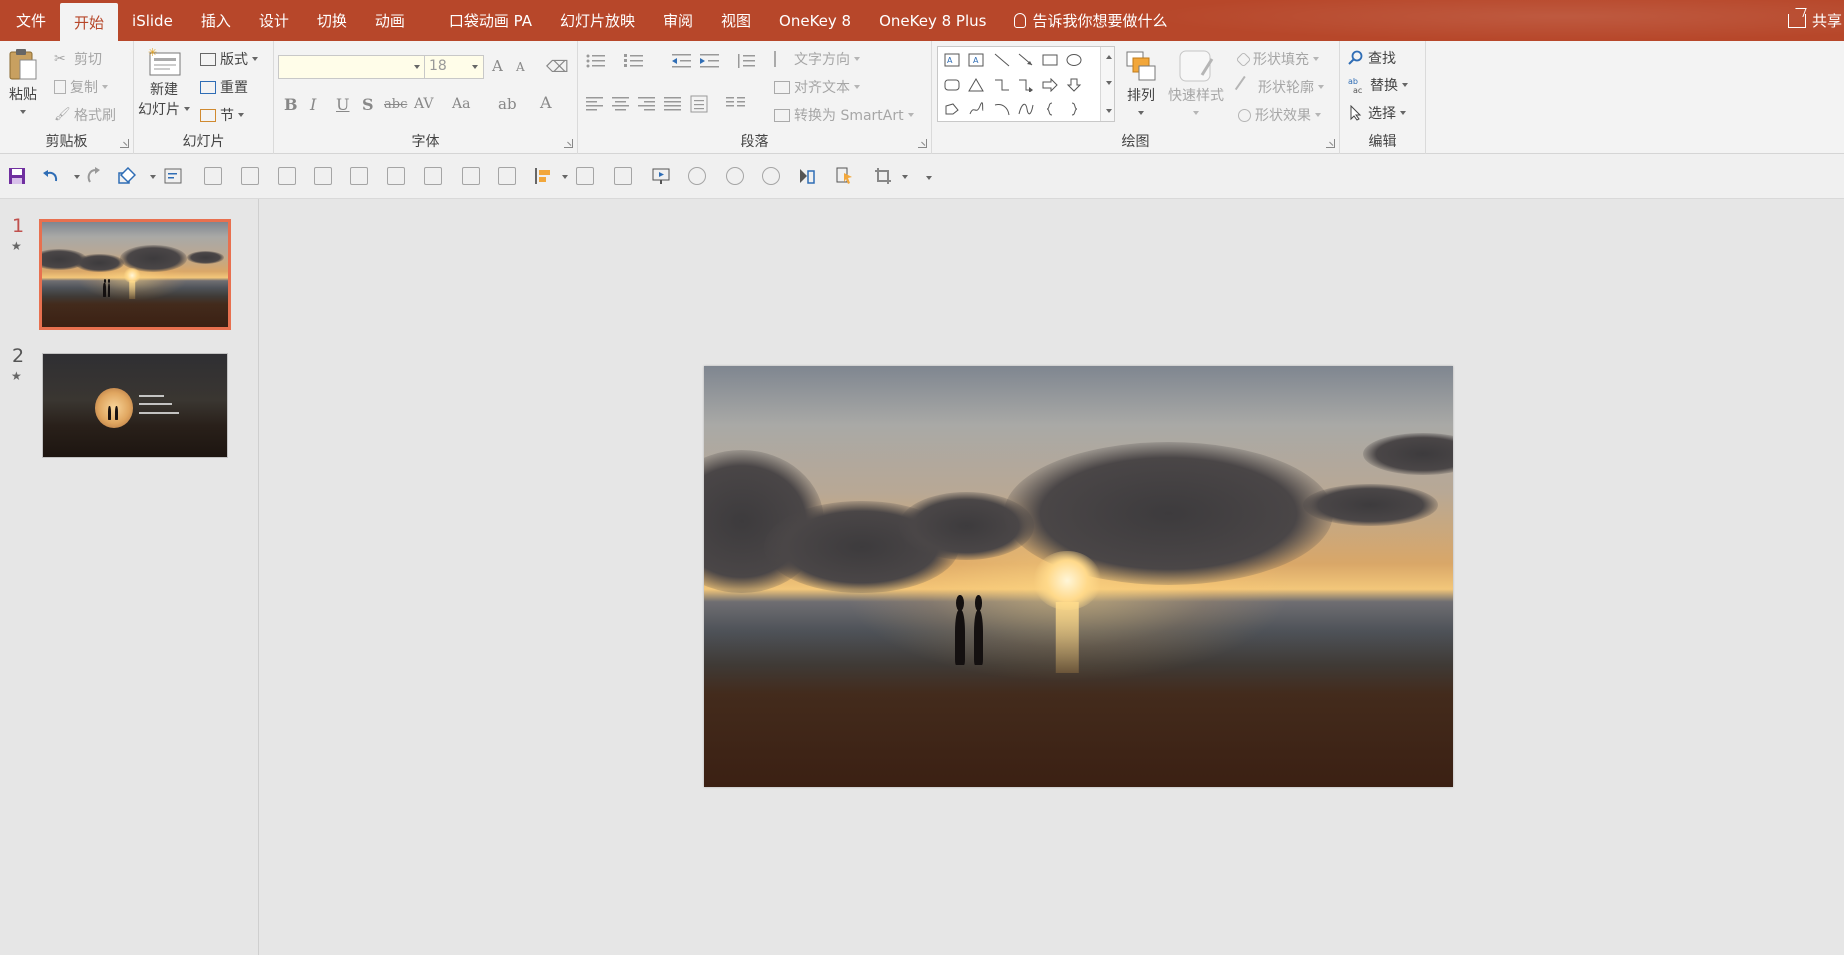  Describe the element at coordinates (352, 67) in the screenshot. I see `font-name-input` at that location.